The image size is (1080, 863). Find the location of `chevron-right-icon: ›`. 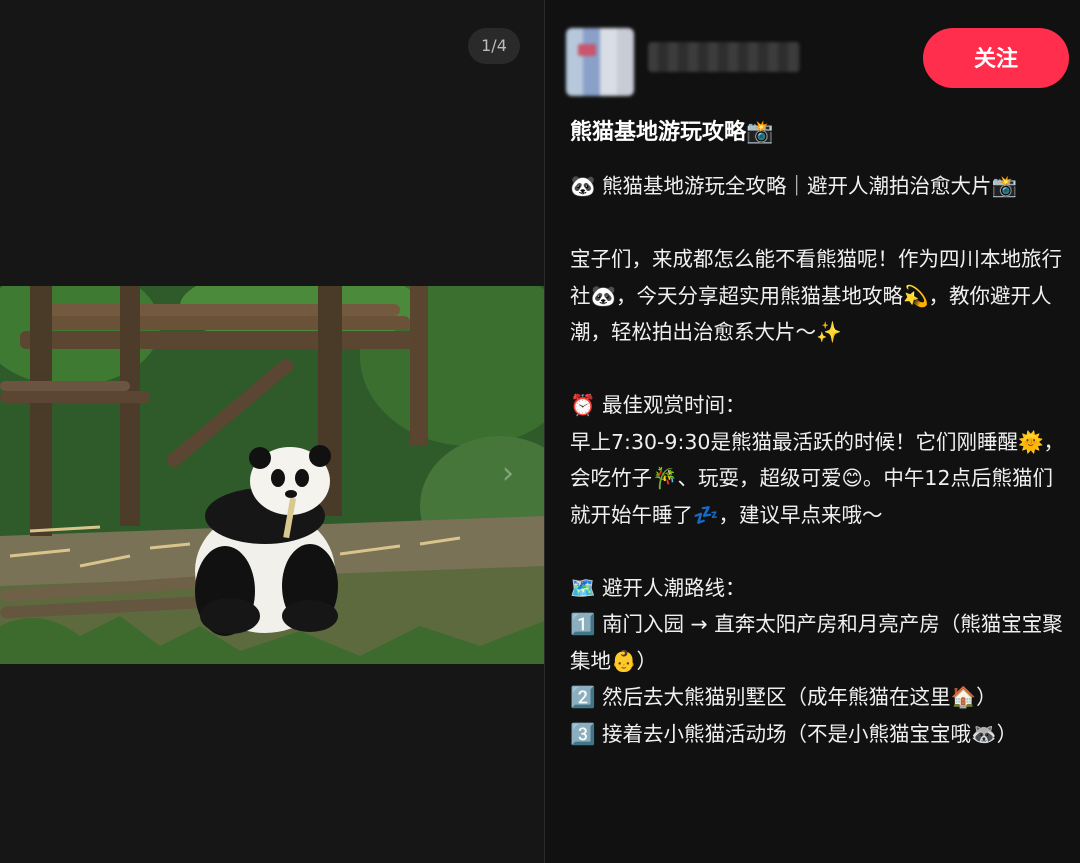

chevron-right-icon: › is located at coordinates (508, 473).